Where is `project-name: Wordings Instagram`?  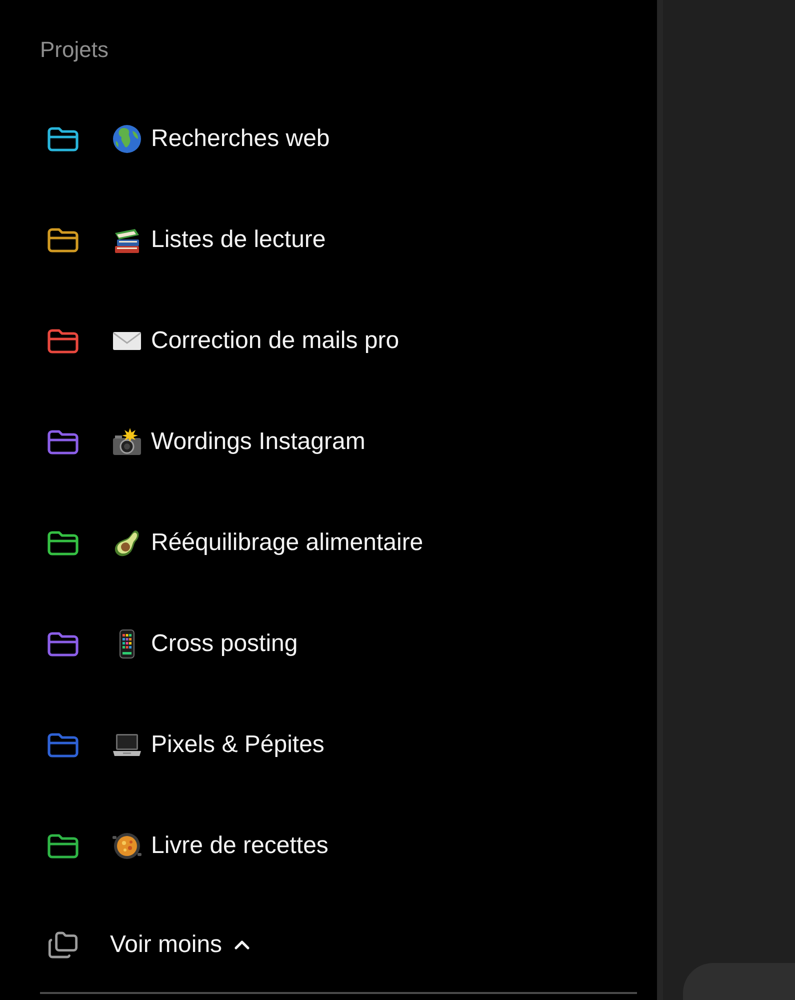 project-name: Wordings Instagram is located at coordinates (258, 441).